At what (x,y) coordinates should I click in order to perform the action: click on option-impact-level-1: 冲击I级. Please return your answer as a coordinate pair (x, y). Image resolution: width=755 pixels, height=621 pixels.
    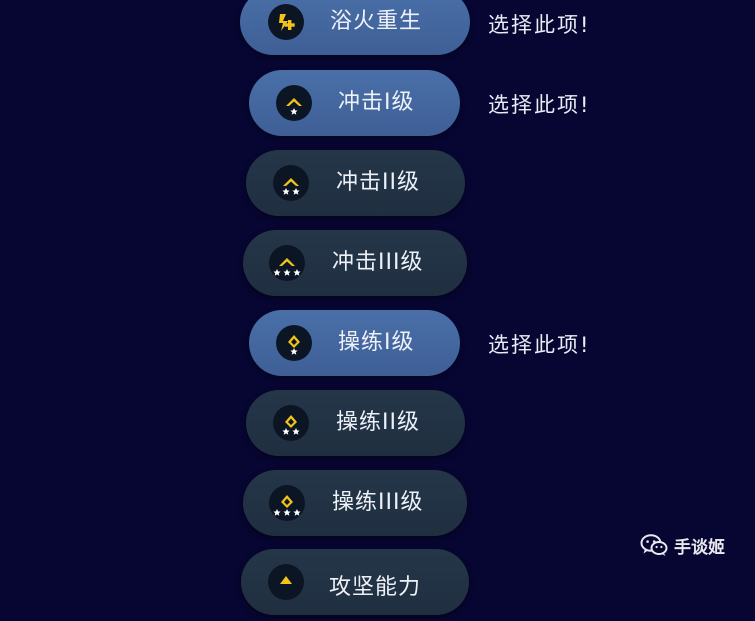
    Looking at the image, I should click on (354, 103).